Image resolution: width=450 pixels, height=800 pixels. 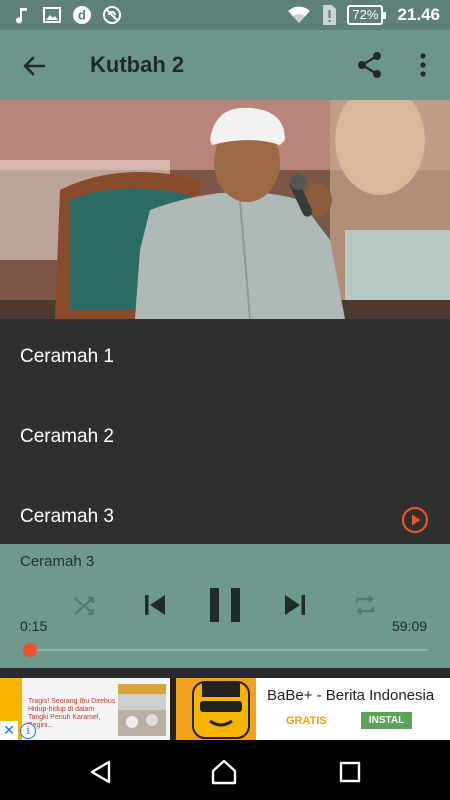 I want to click on ad-info-icon: i, so click(x=28, y=731).